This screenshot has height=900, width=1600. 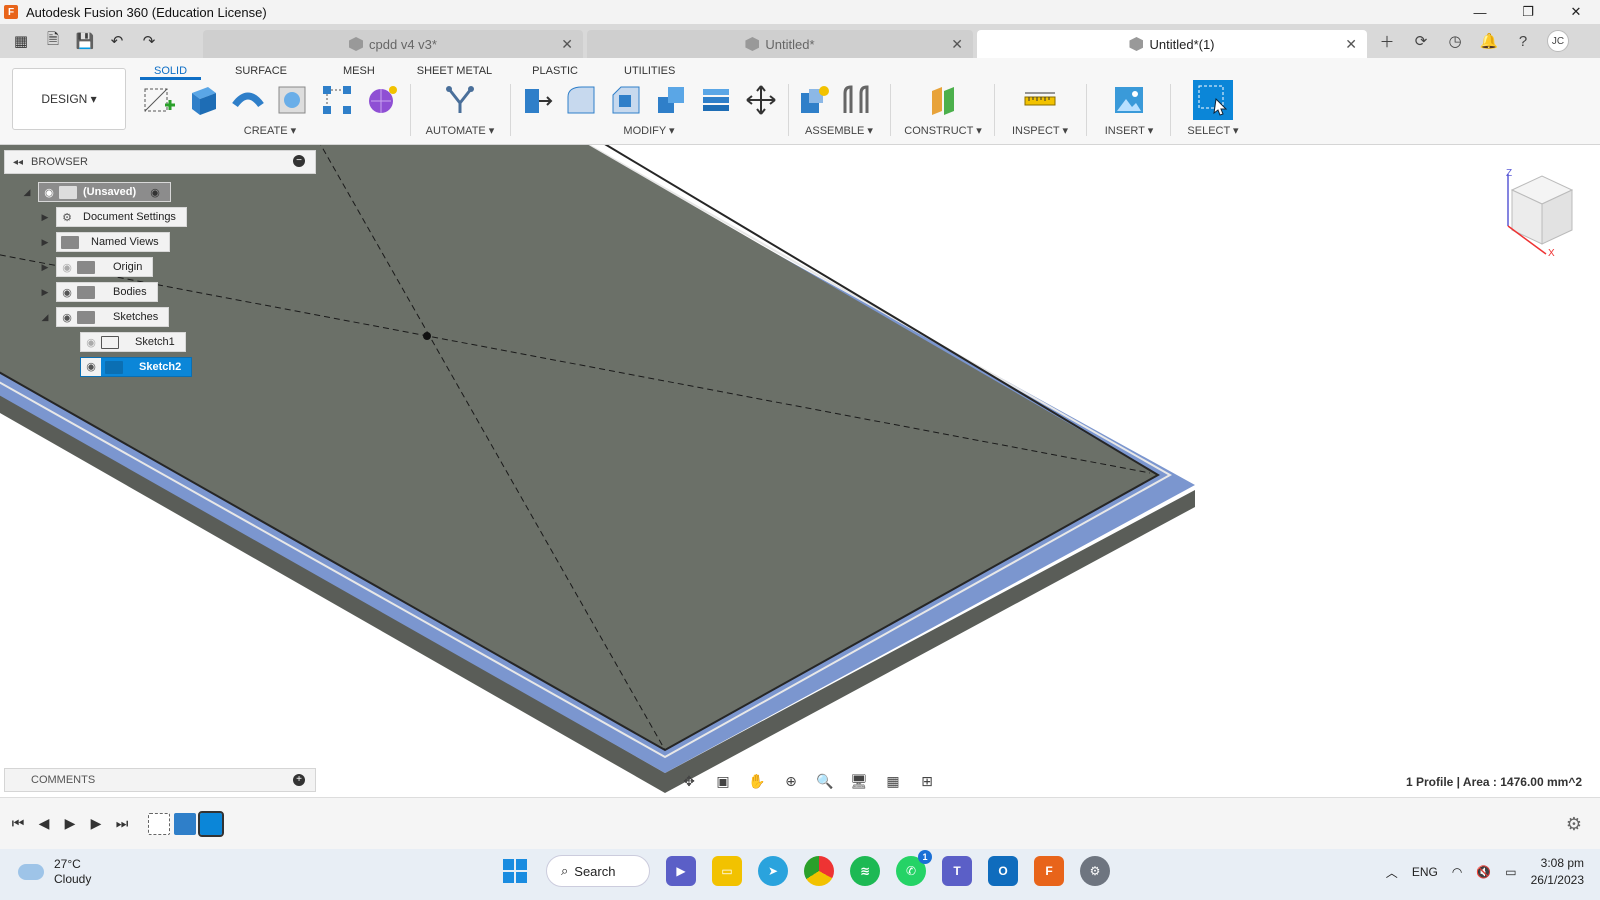 I want to click on save-icon: 💾, so click(x=85, y=41).